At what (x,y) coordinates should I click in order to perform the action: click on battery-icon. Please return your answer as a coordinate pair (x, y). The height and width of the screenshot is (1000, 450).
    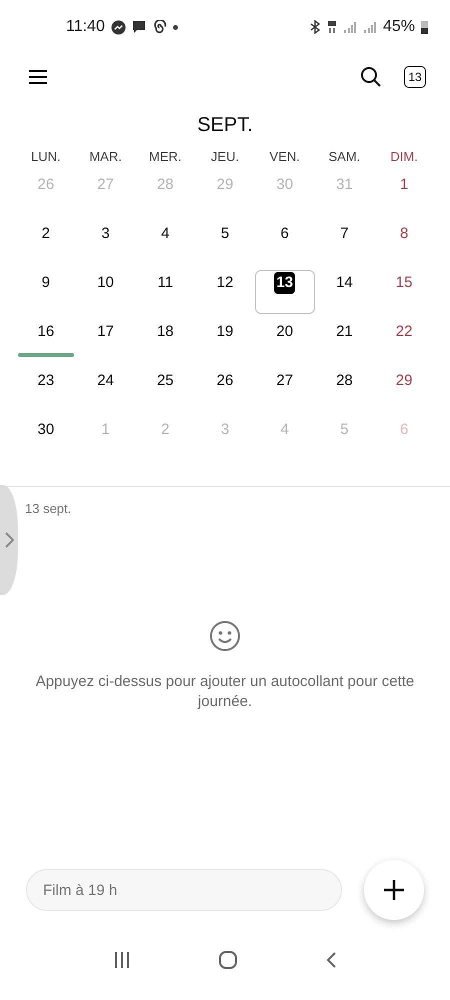
    Looking at the image, I should click on (424, 27).